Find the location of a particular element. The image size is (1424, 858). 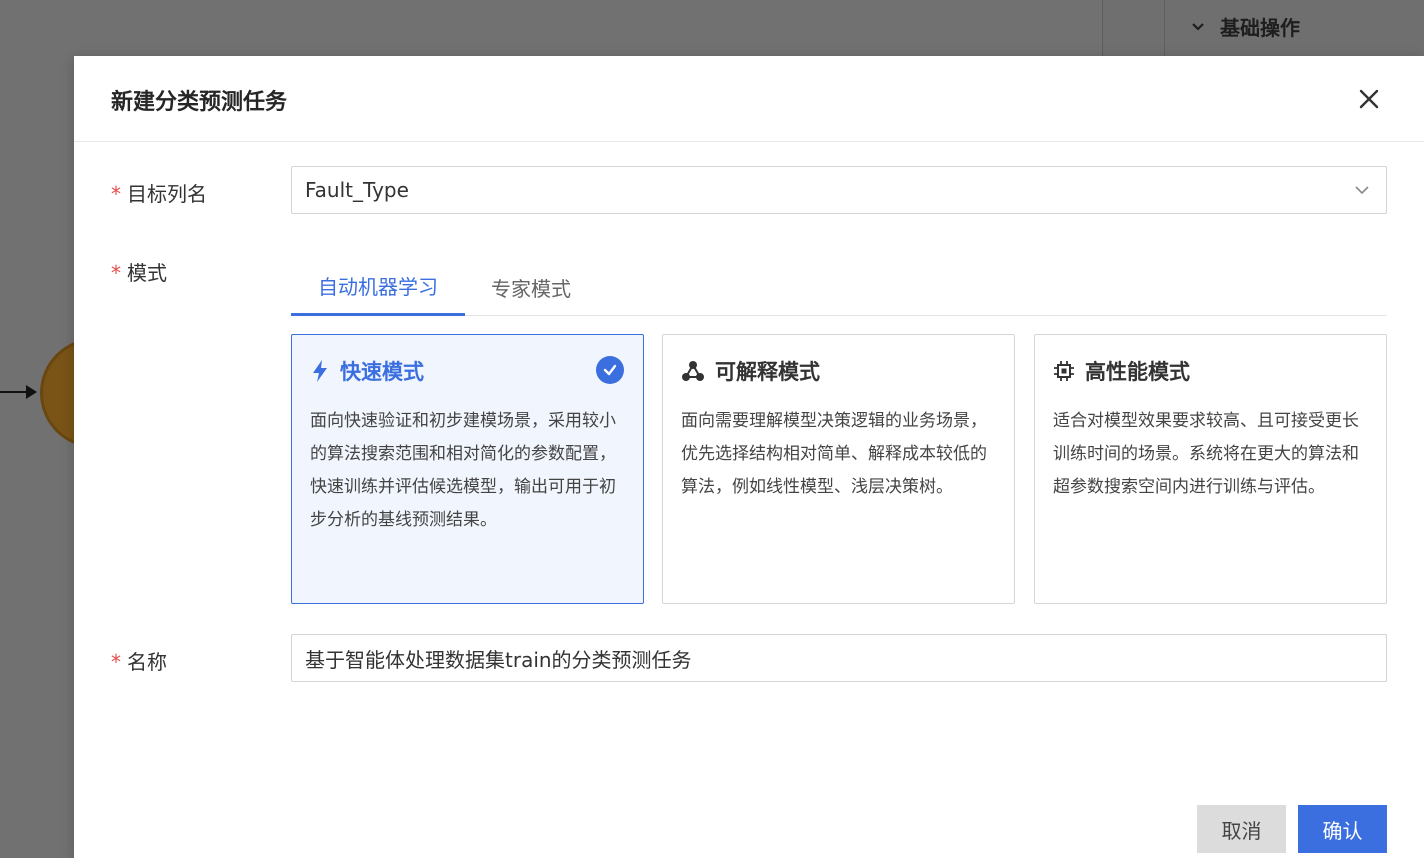

close-icon is located at coordinates (1369, 99).